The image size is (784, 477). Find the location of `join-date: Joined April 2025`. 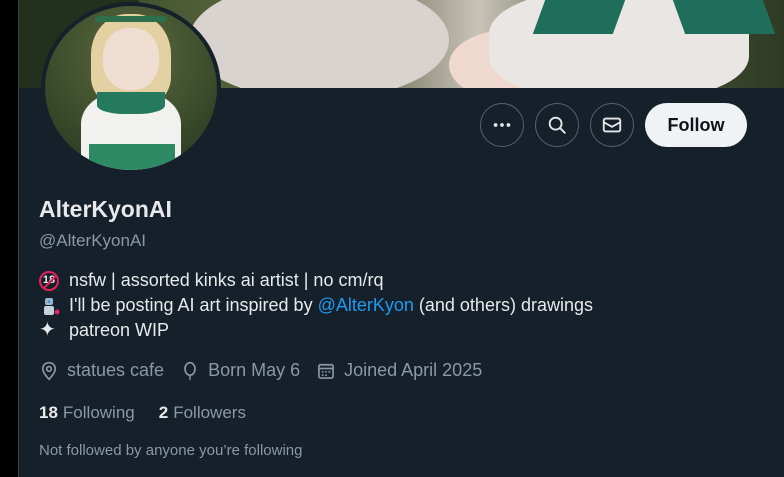

join-date: Joined April 2025 is located at coordinates (399, 370).